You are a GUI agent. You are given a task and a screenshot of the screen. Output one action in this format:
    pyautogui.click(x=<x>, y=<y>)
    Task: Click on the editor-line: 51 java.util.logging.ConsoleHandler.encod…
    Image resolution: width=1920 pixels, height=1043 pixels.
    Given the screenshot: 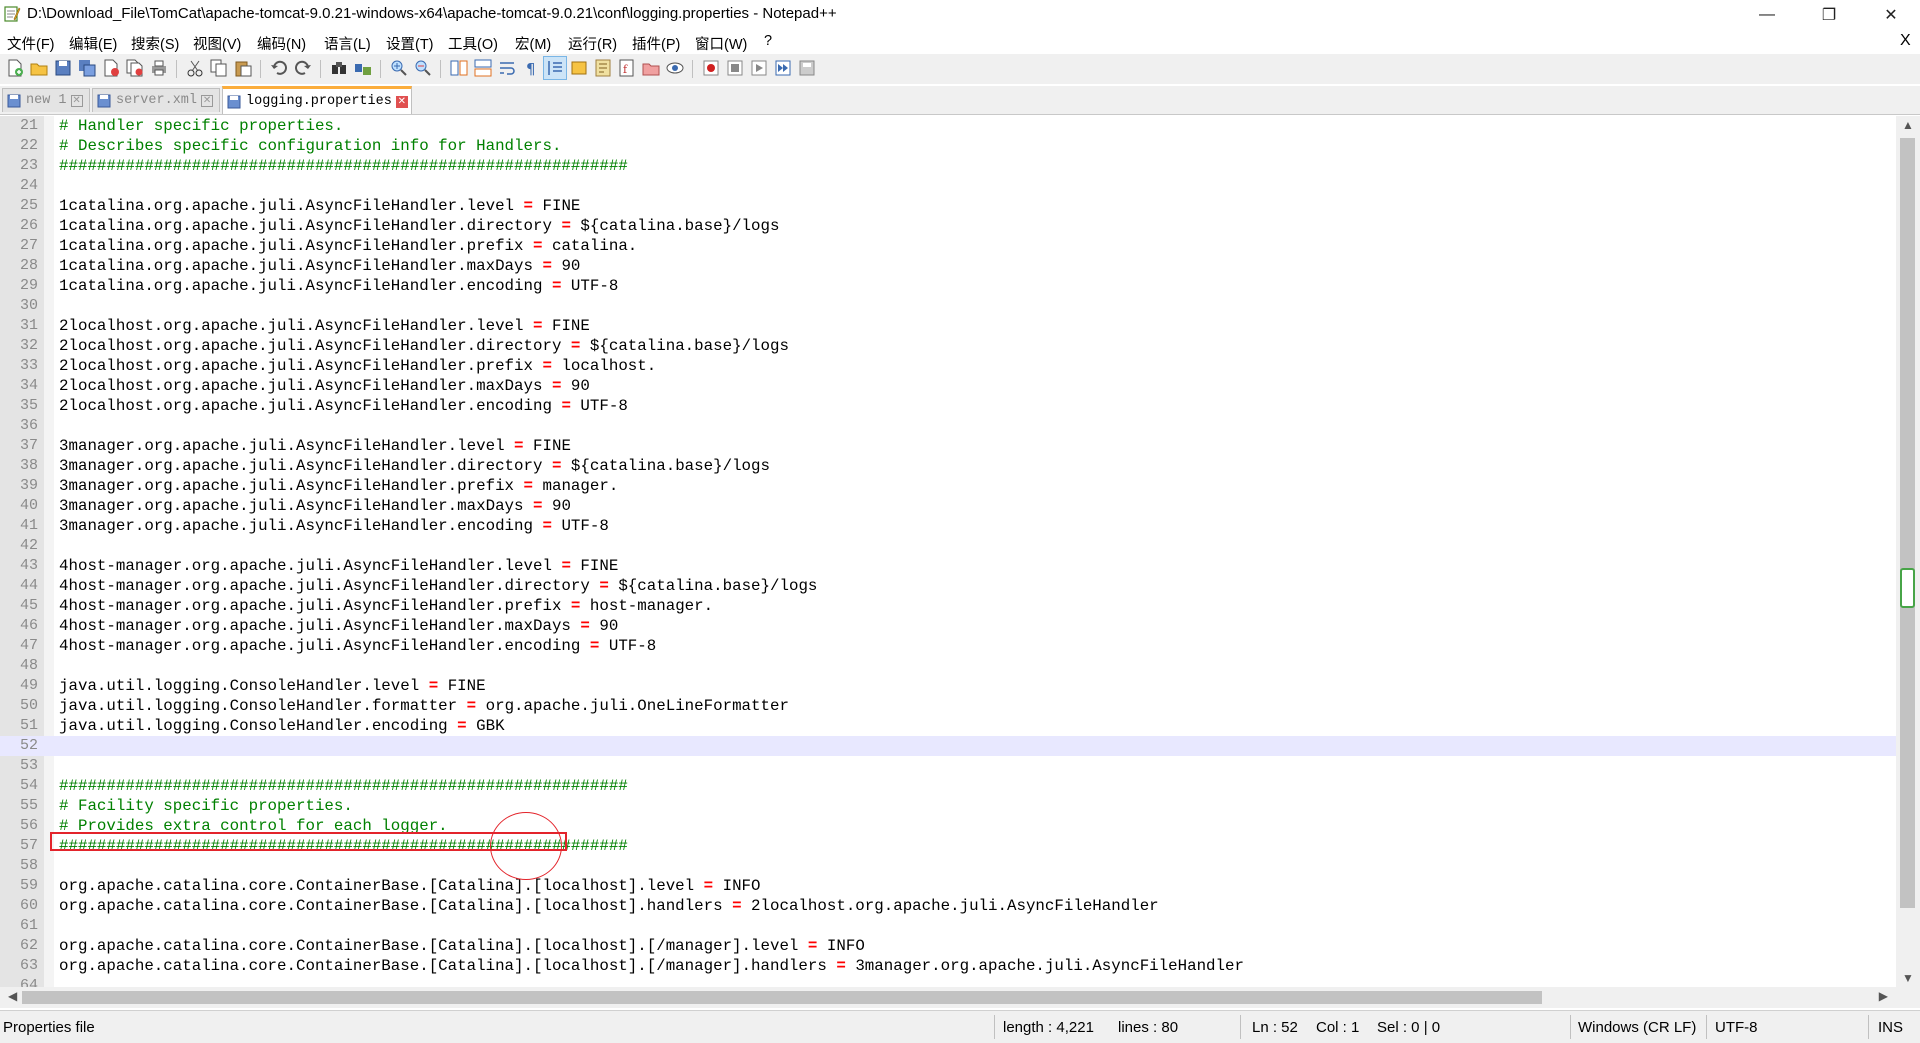 What is the action you would take?
    pyautogui.click(x=948, y=726)
    